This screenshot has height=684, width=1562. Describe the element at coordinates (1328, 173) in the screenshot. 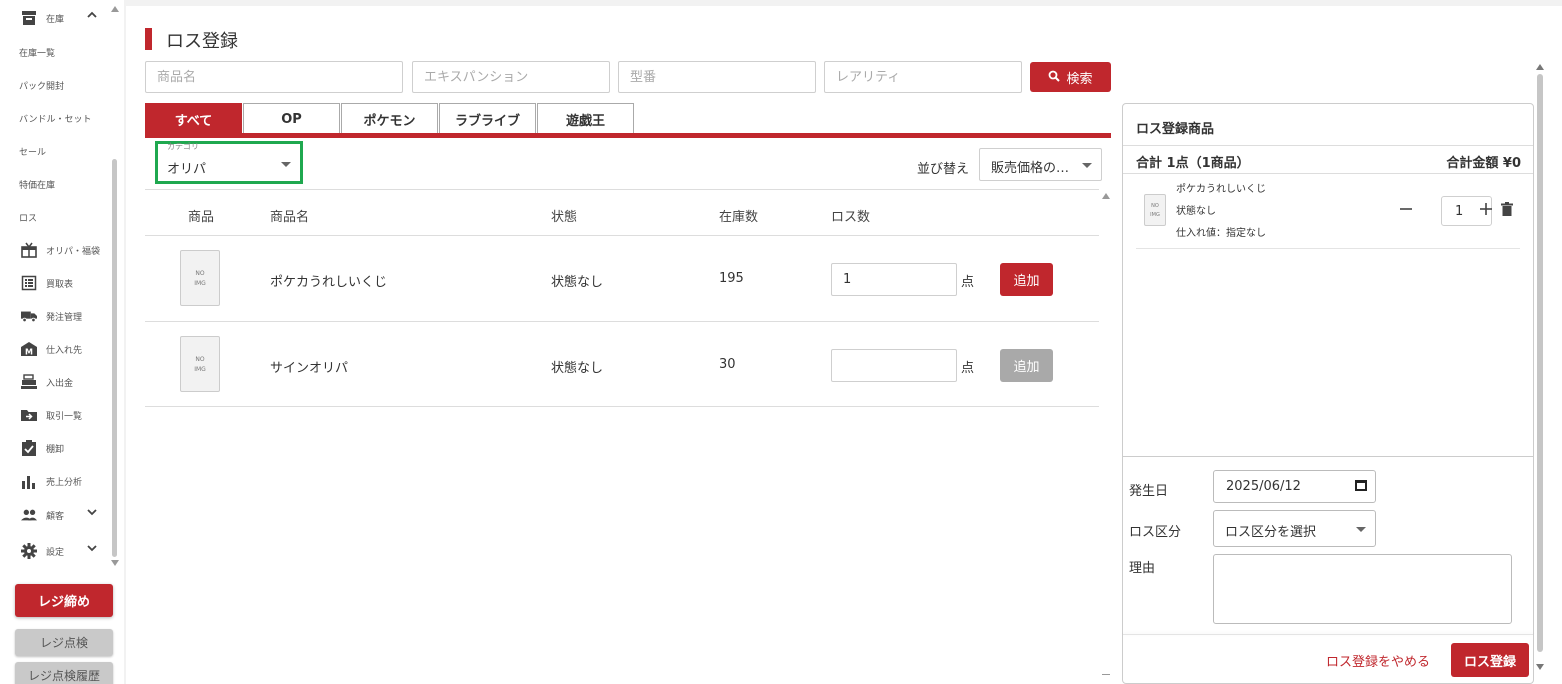

I see `panel-divider` at that location.